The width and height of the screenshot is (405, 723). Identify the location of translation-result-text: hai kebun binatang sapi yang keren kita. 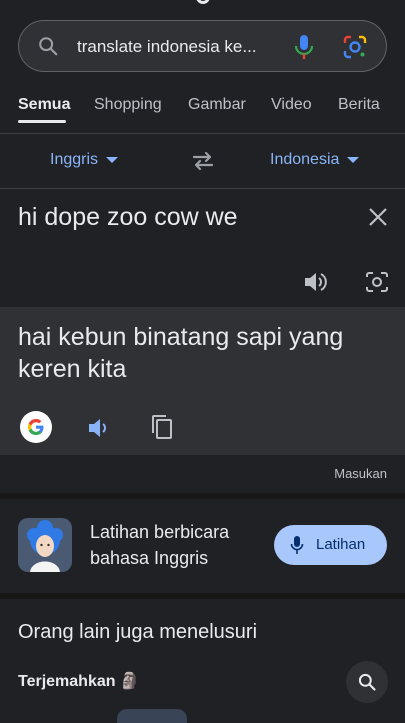
(181, 353).